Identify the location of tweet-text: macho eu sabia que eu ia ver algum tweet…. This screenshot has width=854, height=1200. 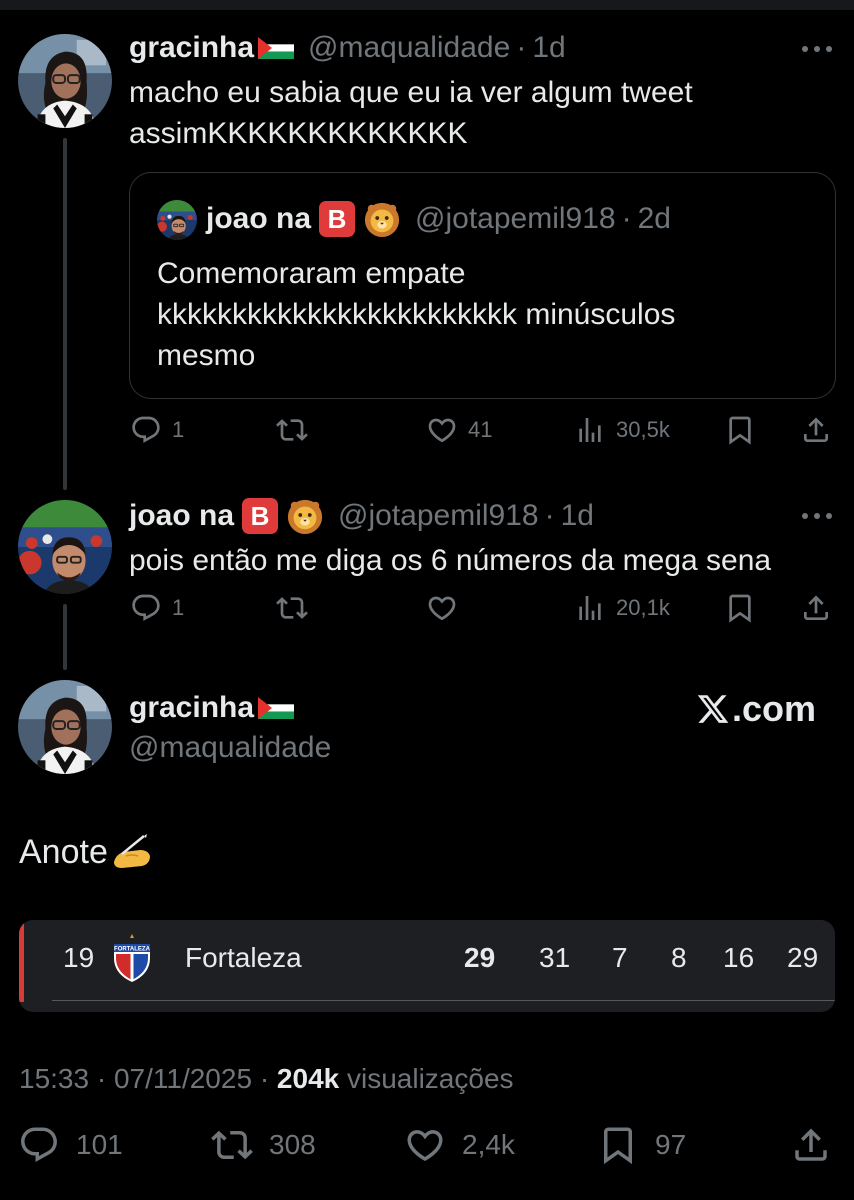
(411, 113).